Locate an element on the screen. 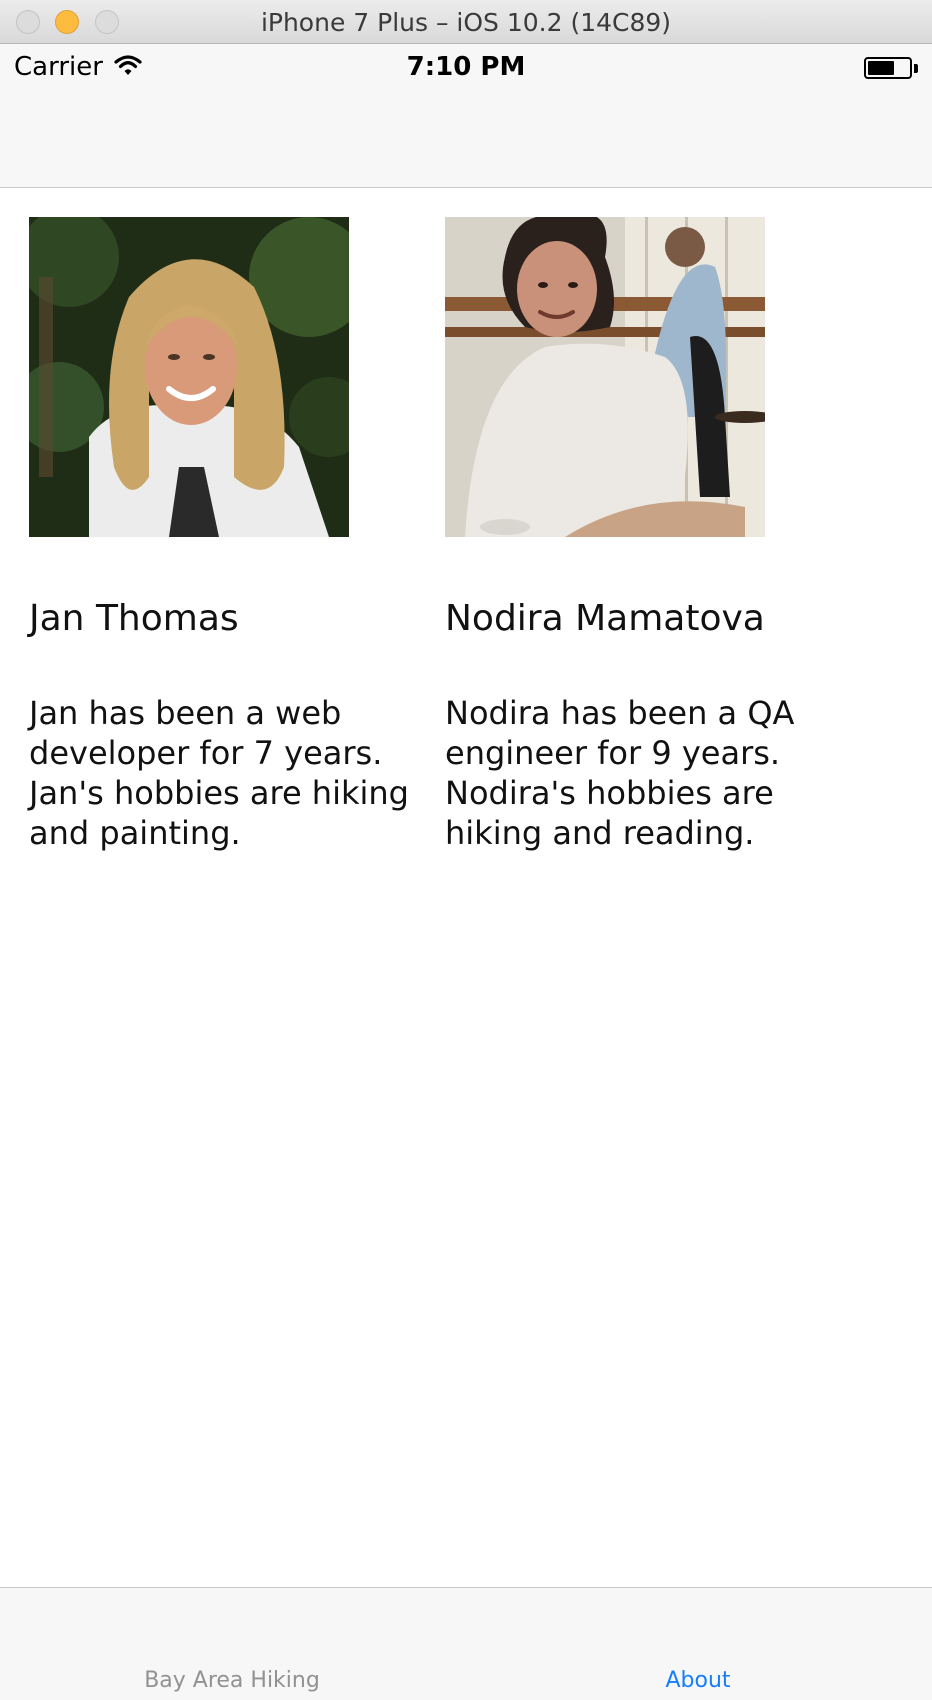  window-title: iPhone 7 Plus – iOS 10.2 (14C89) is located at coordinates (466, 22).